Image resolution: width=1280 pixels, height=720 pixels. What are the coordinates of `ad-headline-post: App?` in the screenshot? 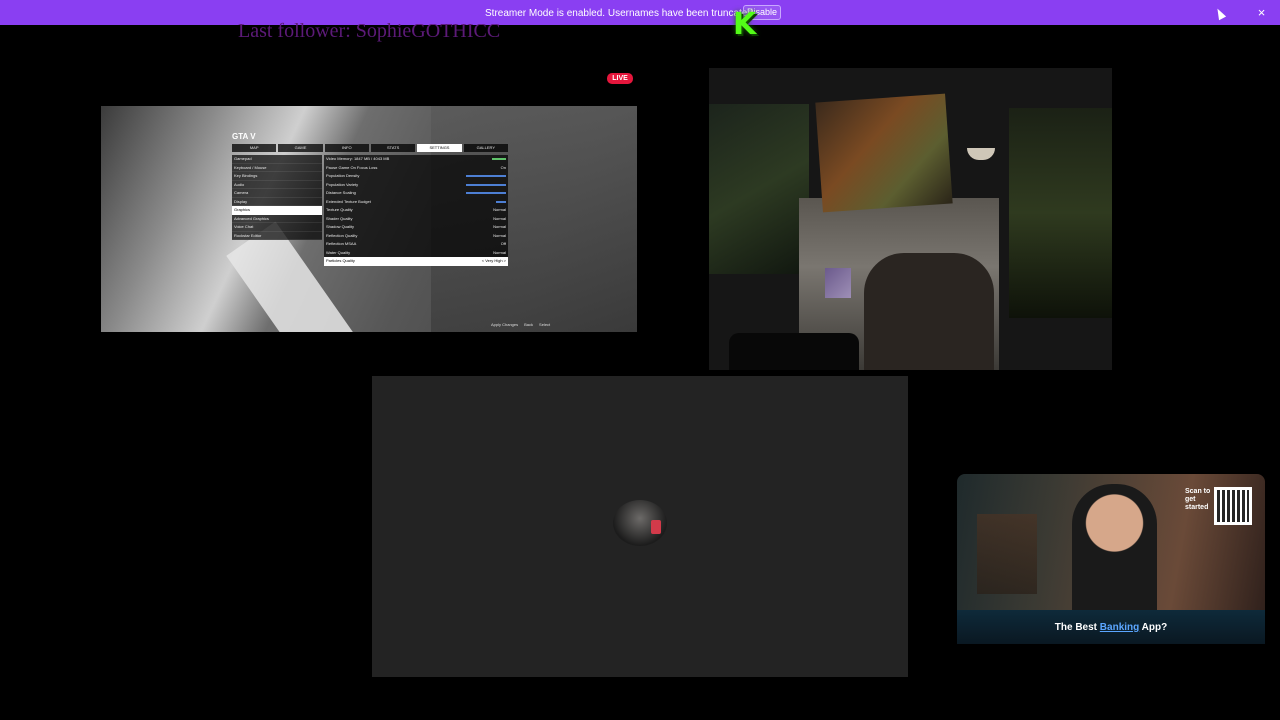 It's located at (1153, 627).